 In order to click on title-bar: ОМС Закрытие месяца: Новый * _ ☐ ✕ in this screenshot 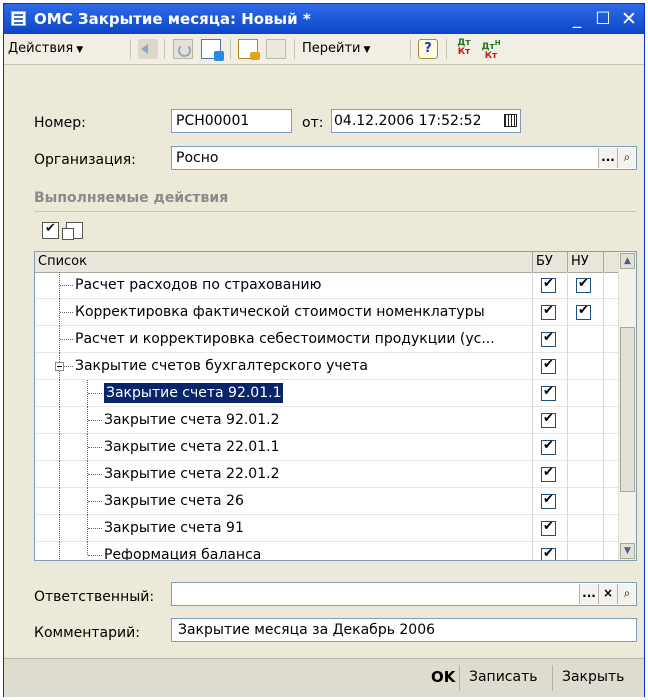, I will do `click(324, 19)`.